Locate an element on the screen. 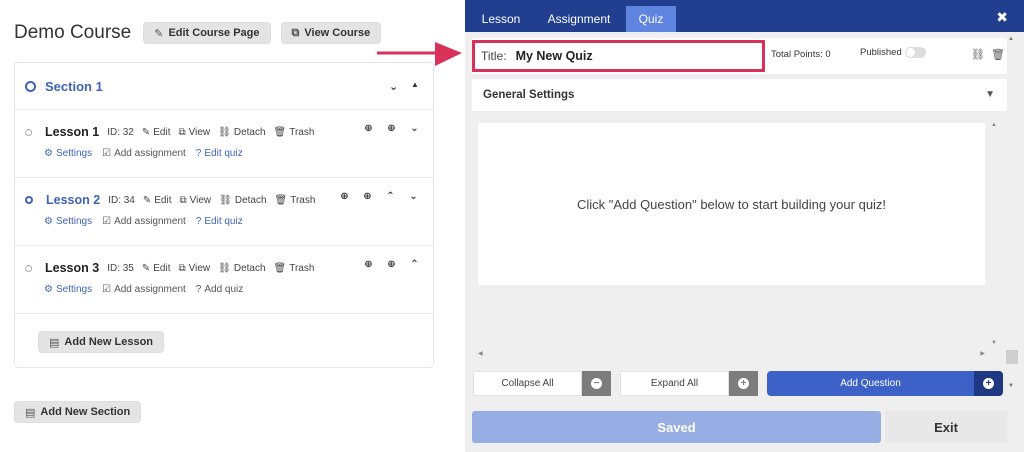  general-settings-header: General Settings ▼ is located at coordinates (739, 95).